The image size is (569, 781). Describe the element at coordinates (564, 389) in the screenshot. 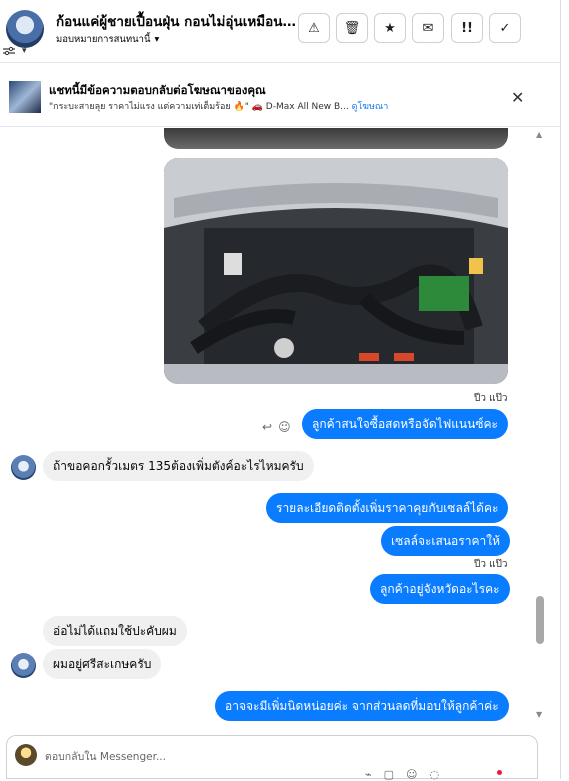

I see `side-panel-edge` at that location.